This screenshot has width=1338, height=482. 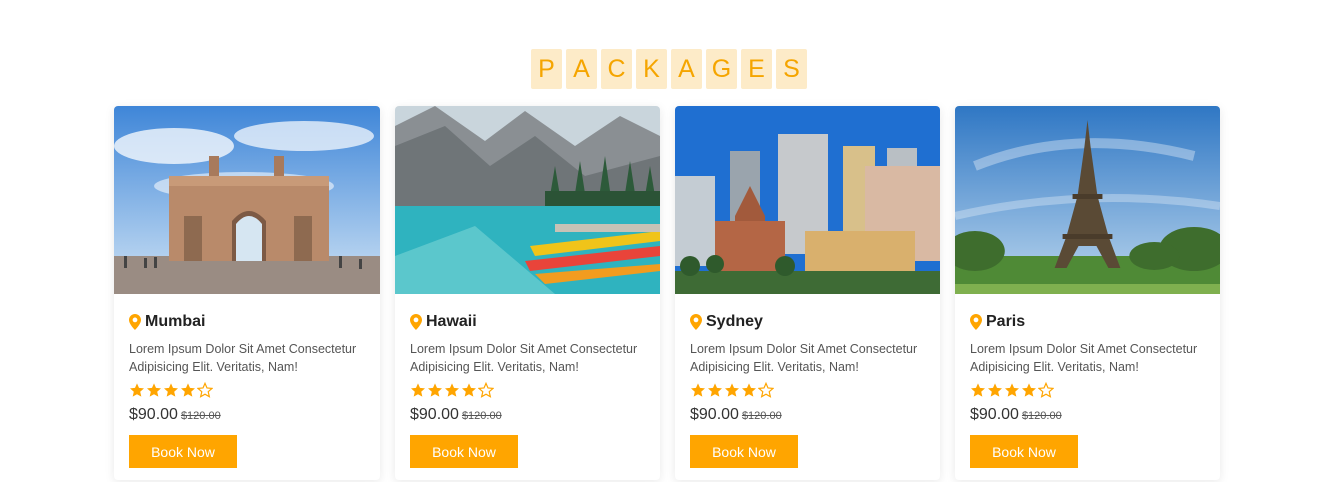 What do you see at coordinates (527, 200) in the screenshot?
I see `mountain-lake-photo` at bounding box center [527, 200].